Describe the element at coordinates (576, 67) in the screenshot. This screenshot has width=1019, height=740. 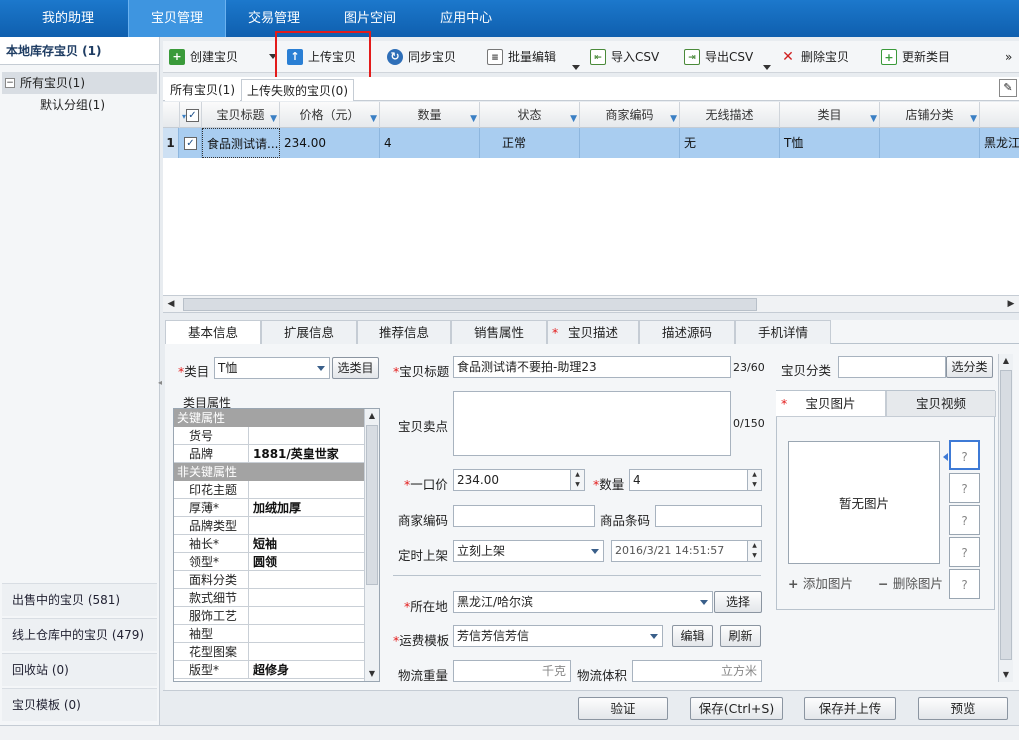
I see `batch-edit-dropdown-arrow` at that location.